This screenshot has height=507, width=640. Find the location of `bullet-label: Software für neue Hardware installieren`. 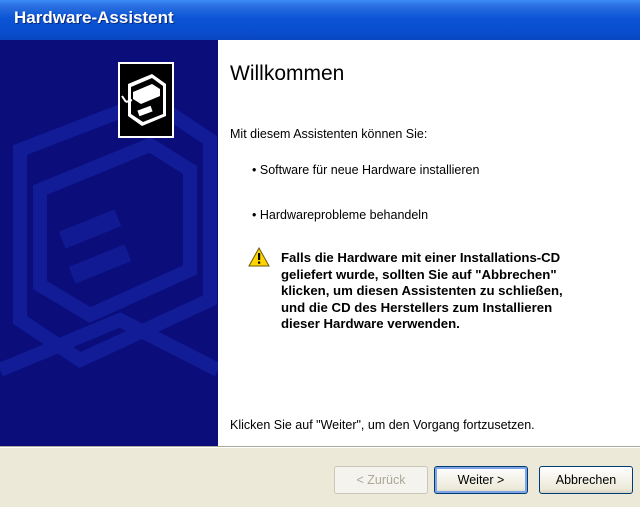

bullet-label: Software für neue Hardware installieren is located at coordinates (369, 170).